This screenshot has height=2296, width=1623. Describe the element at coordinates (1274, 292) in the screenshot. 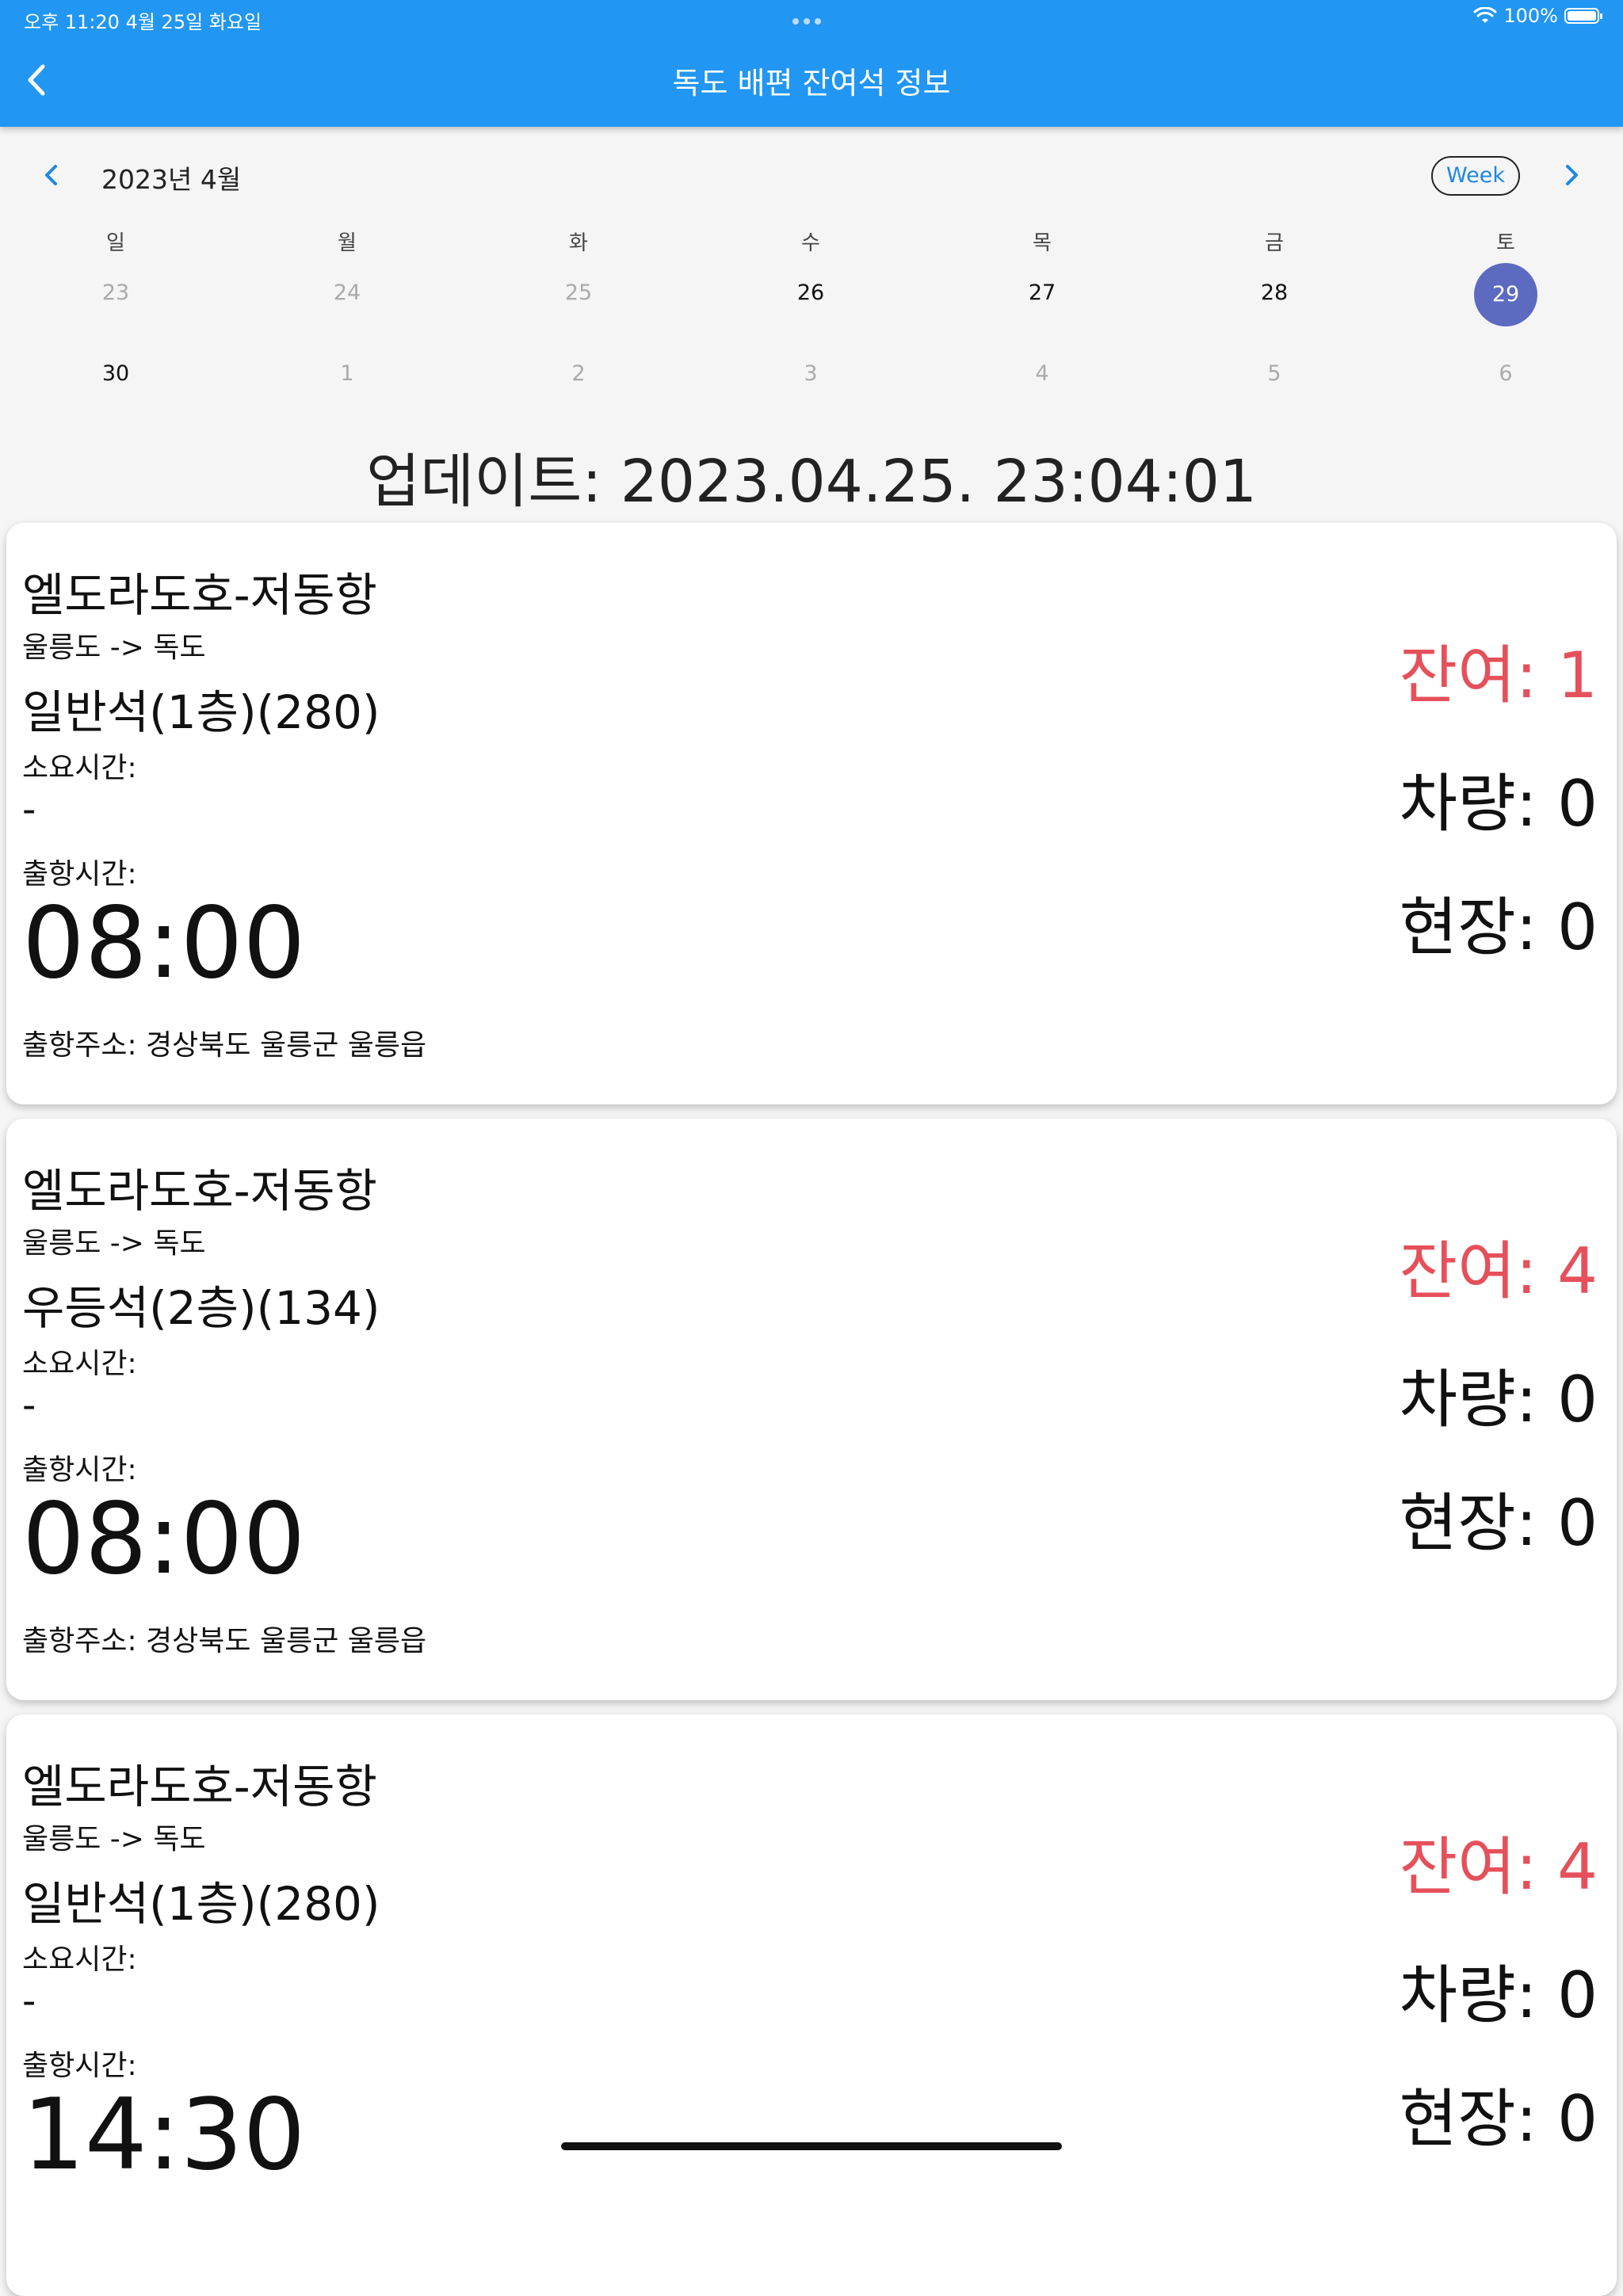

I see `calendar-day: 28` at that location.